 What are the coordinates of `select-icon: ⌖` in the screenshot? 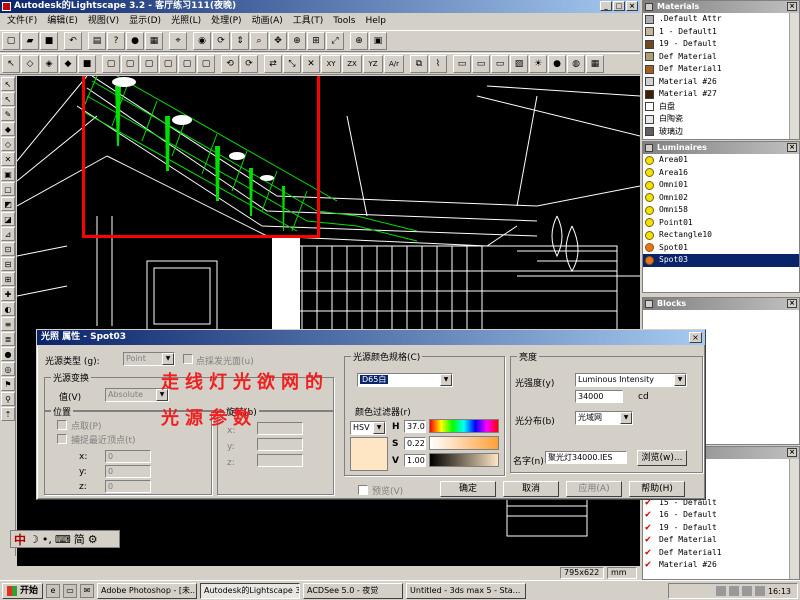 It's located at (178, 41).